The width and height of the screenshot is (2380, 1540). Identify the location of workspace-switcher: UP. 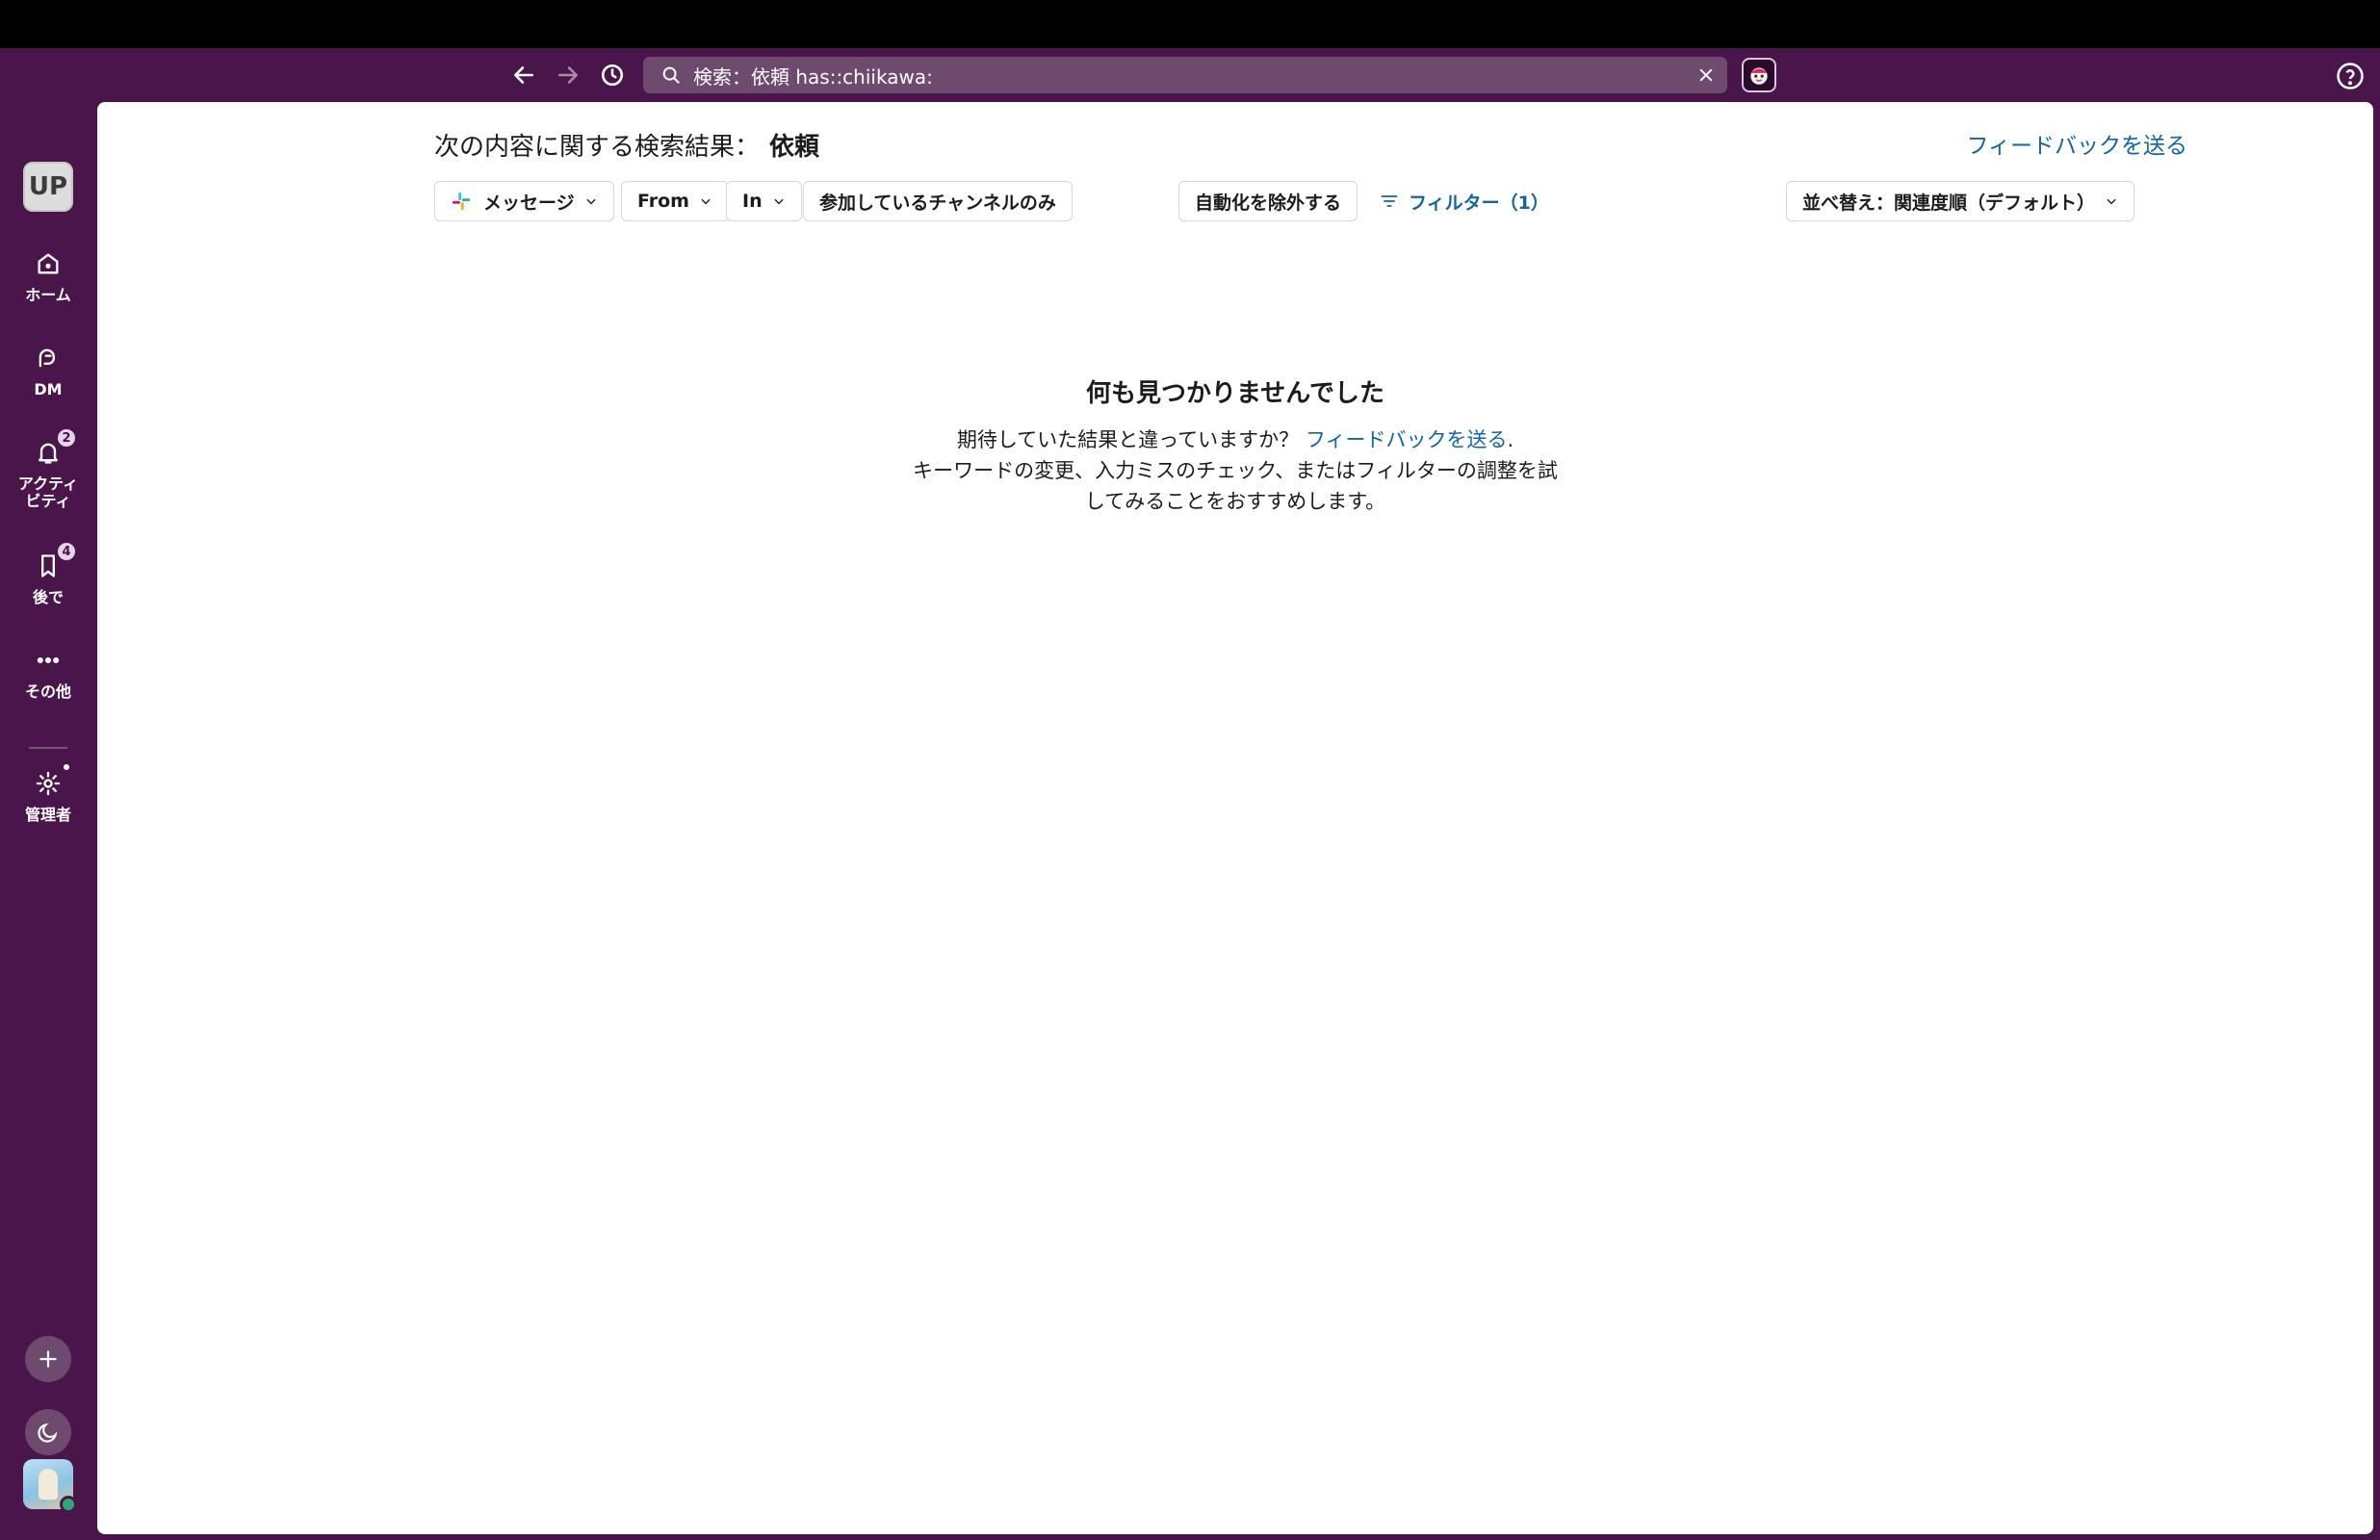
(48, 187).